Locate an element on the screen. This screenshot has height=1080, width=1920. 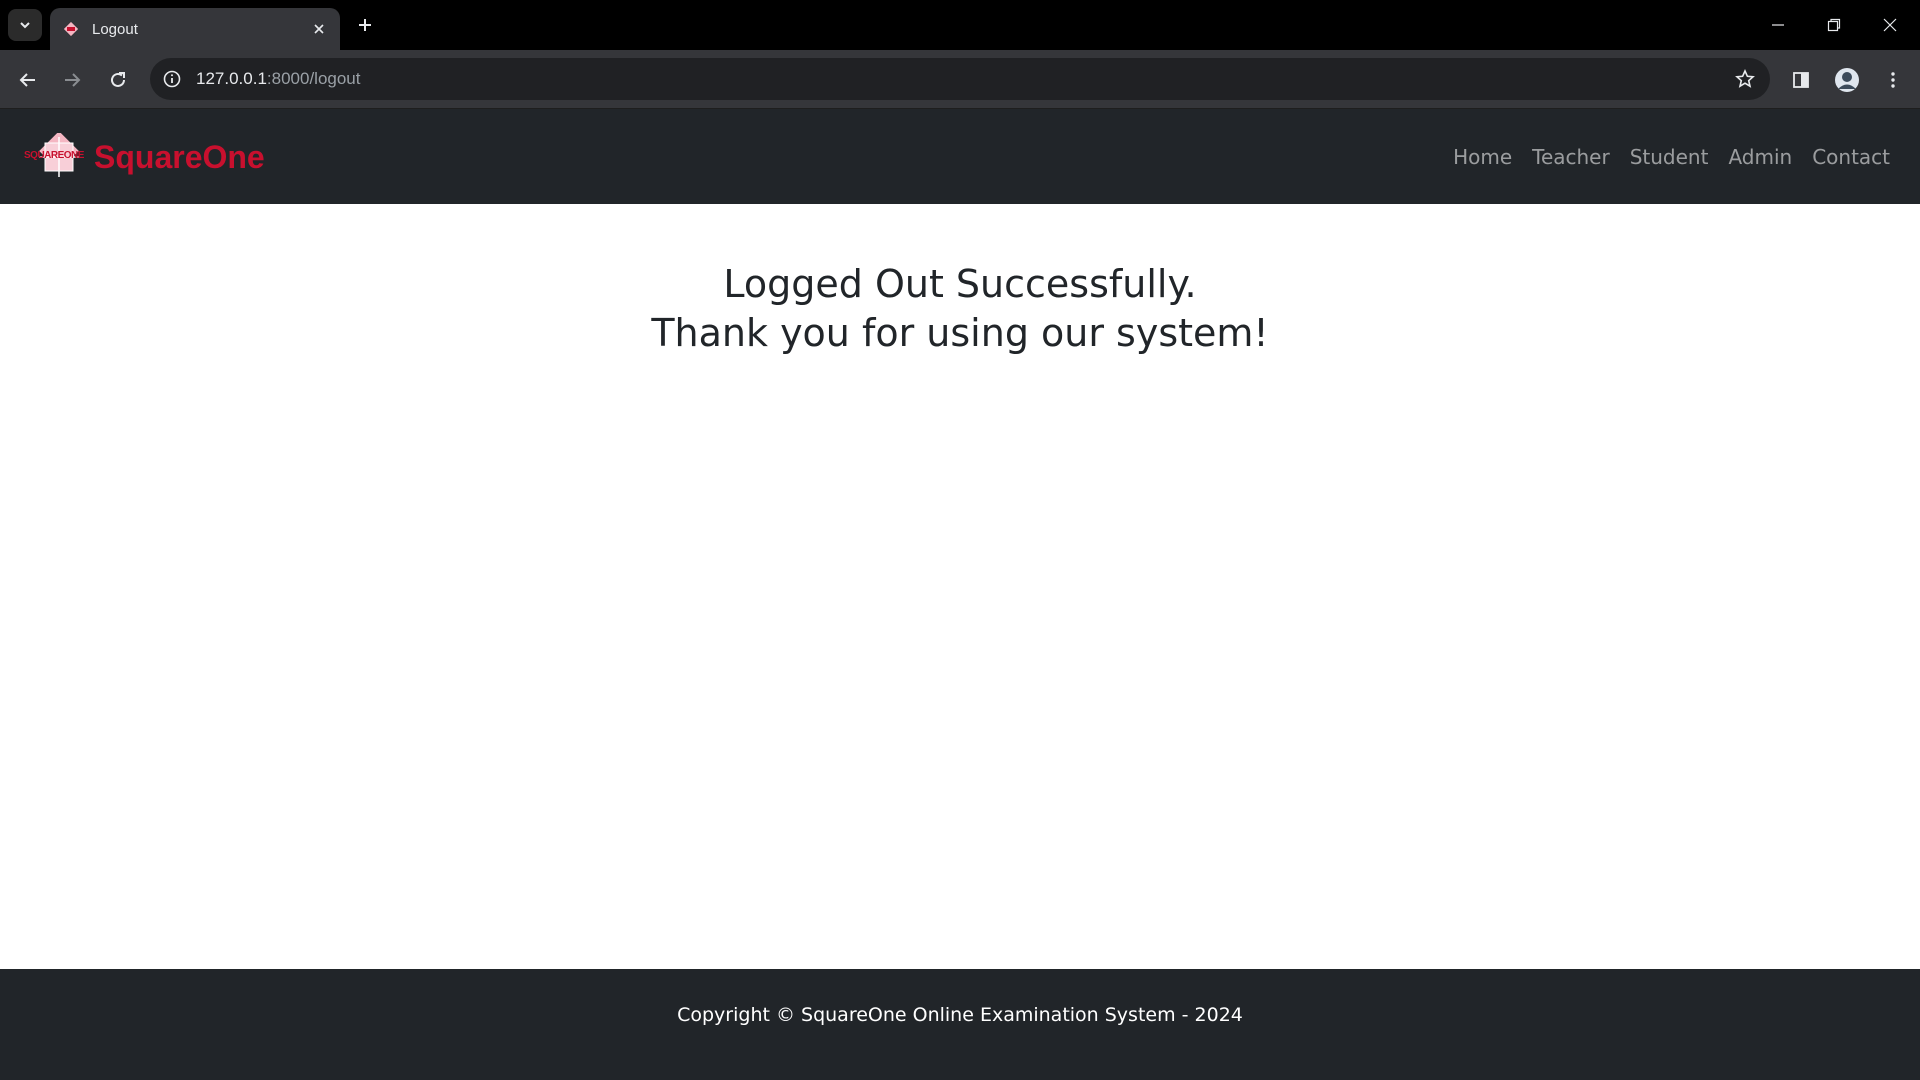
tab-close-button is located at coordinates (319, 29).